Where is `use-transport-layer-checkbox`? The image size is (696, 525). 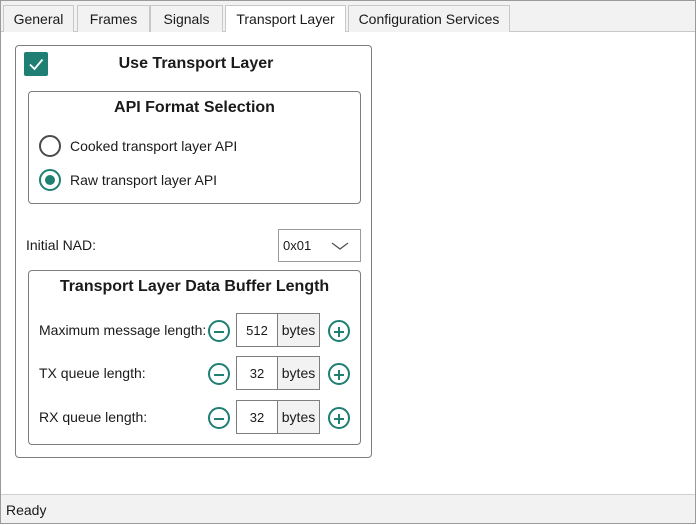 use-transport-layer-checkbox is located at coordinates (36, 64).